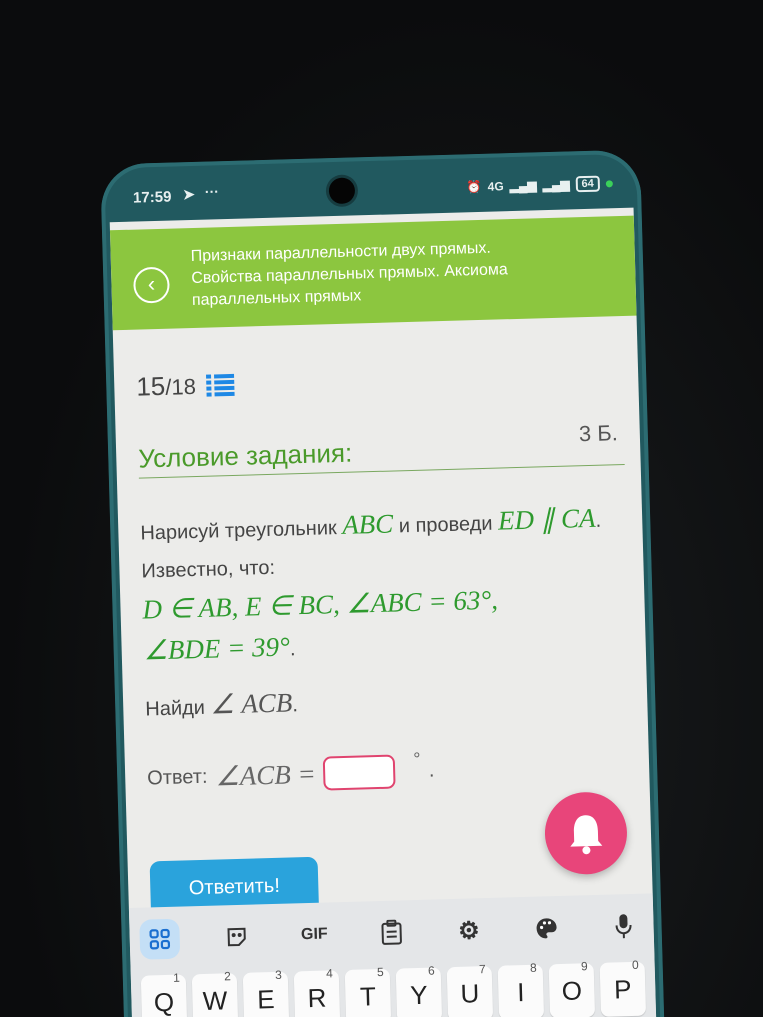 This screenshot has width=763, height=1017. Describe the element at coordinates (360, 772) in the screenshot. I see `answer-input` at that location.